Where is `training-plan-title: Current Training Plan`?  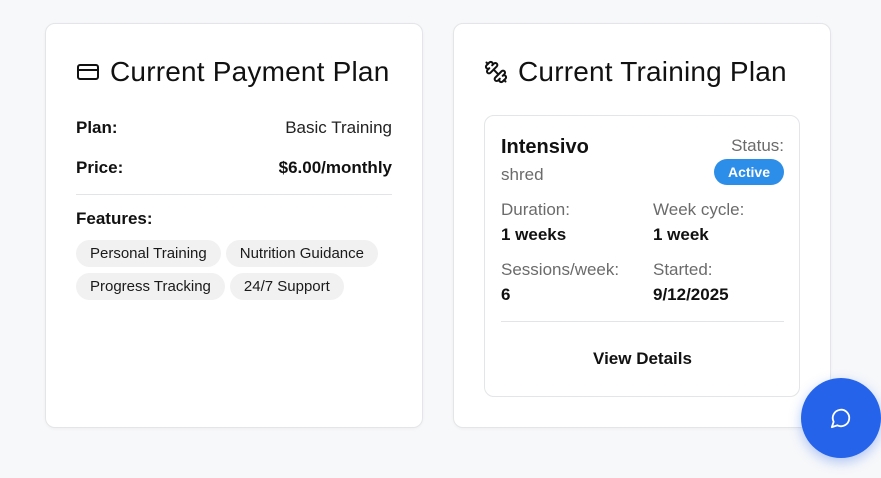 training-plan-title: Current Training Plan is located at coordinates (635, 72).